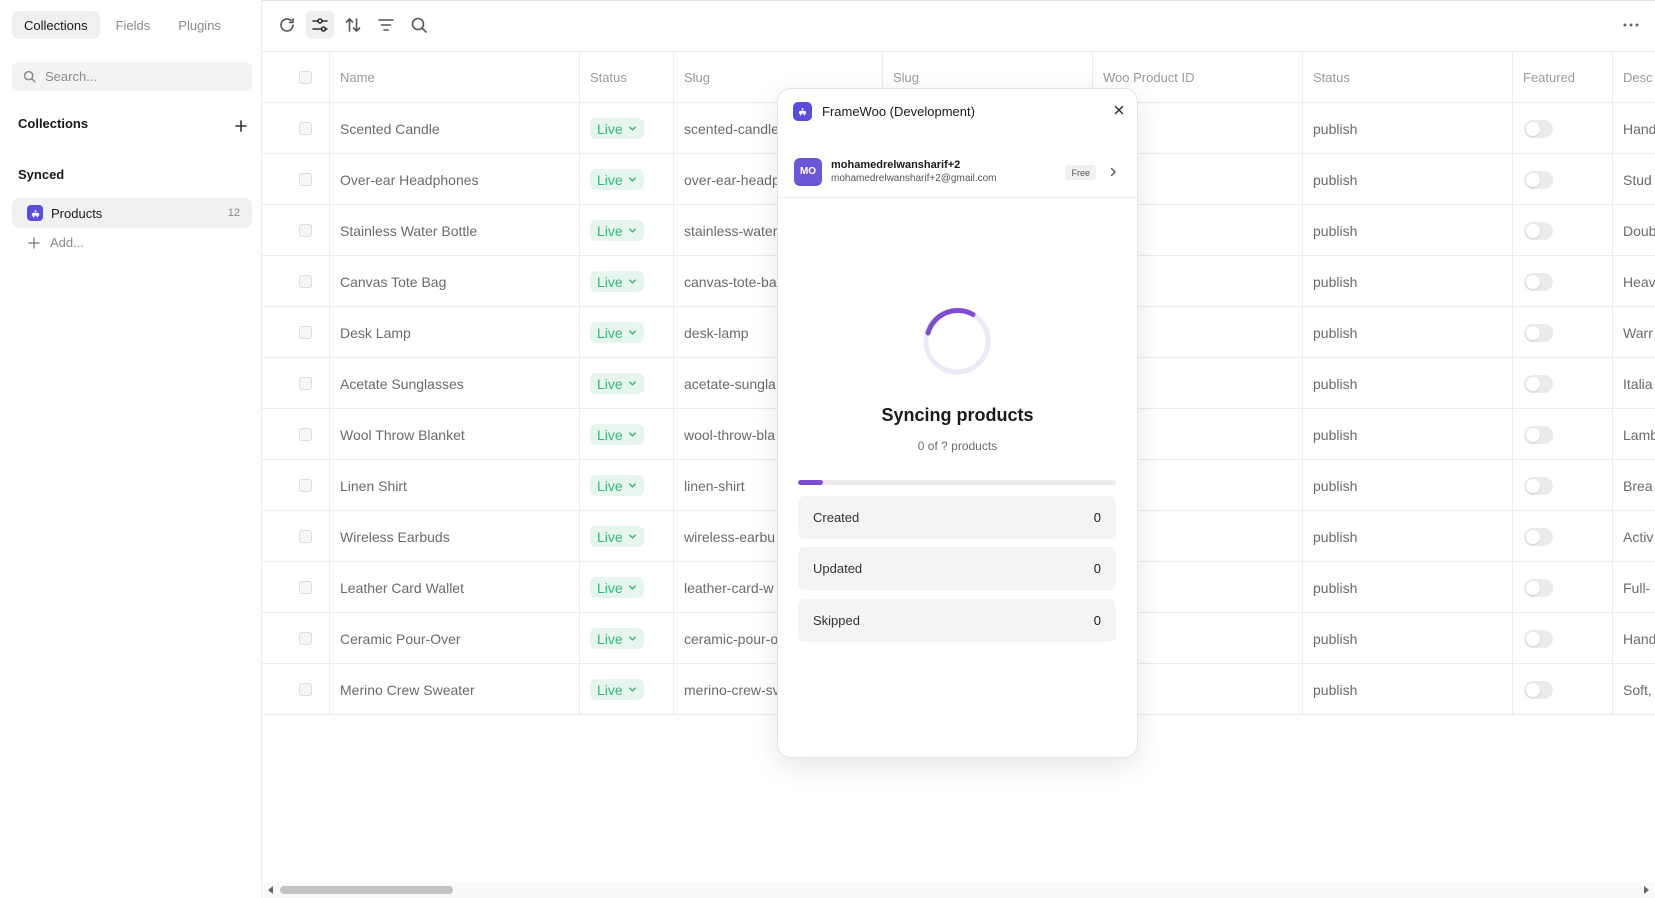 Image resolution: width=1655 pixels, height=898 pixels. I want to click on scrollbar-thumb, so click(366, 890).